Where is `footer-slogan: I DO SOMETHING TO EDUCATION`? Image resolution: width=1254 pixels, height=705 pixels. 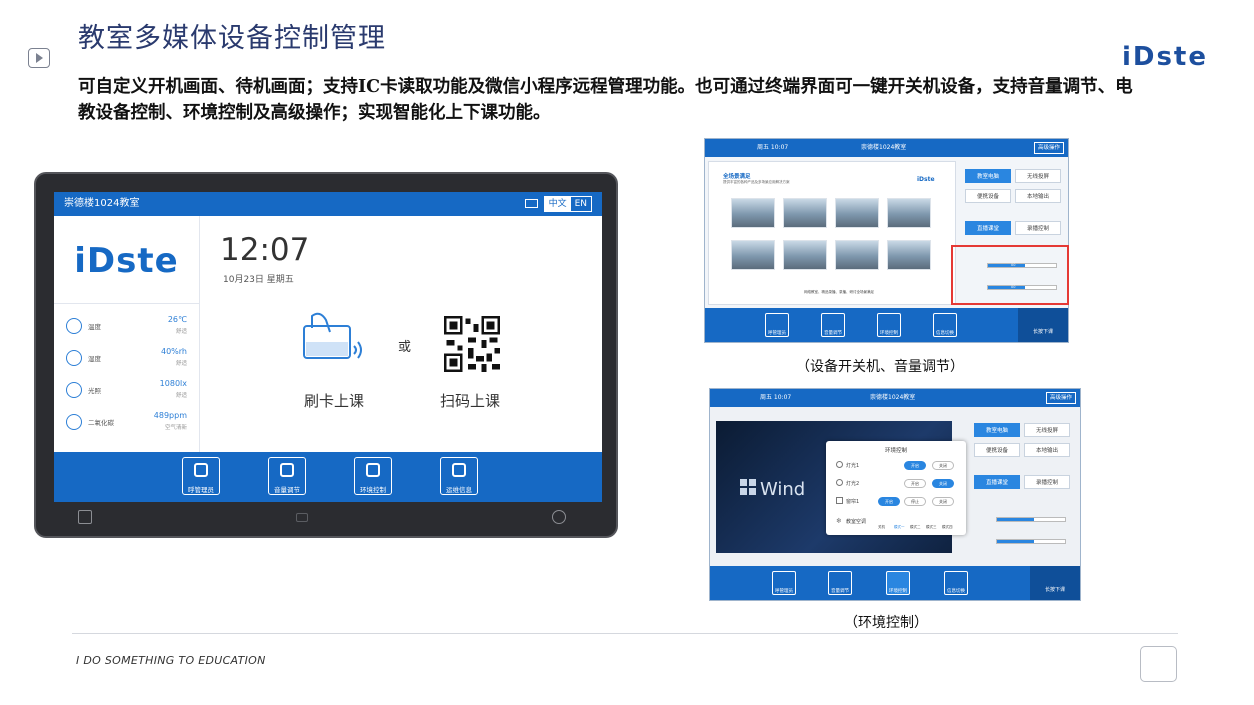 footer-slogan: I DO SOMETHING TO EDUCATION is located at coordinates (171, 660).